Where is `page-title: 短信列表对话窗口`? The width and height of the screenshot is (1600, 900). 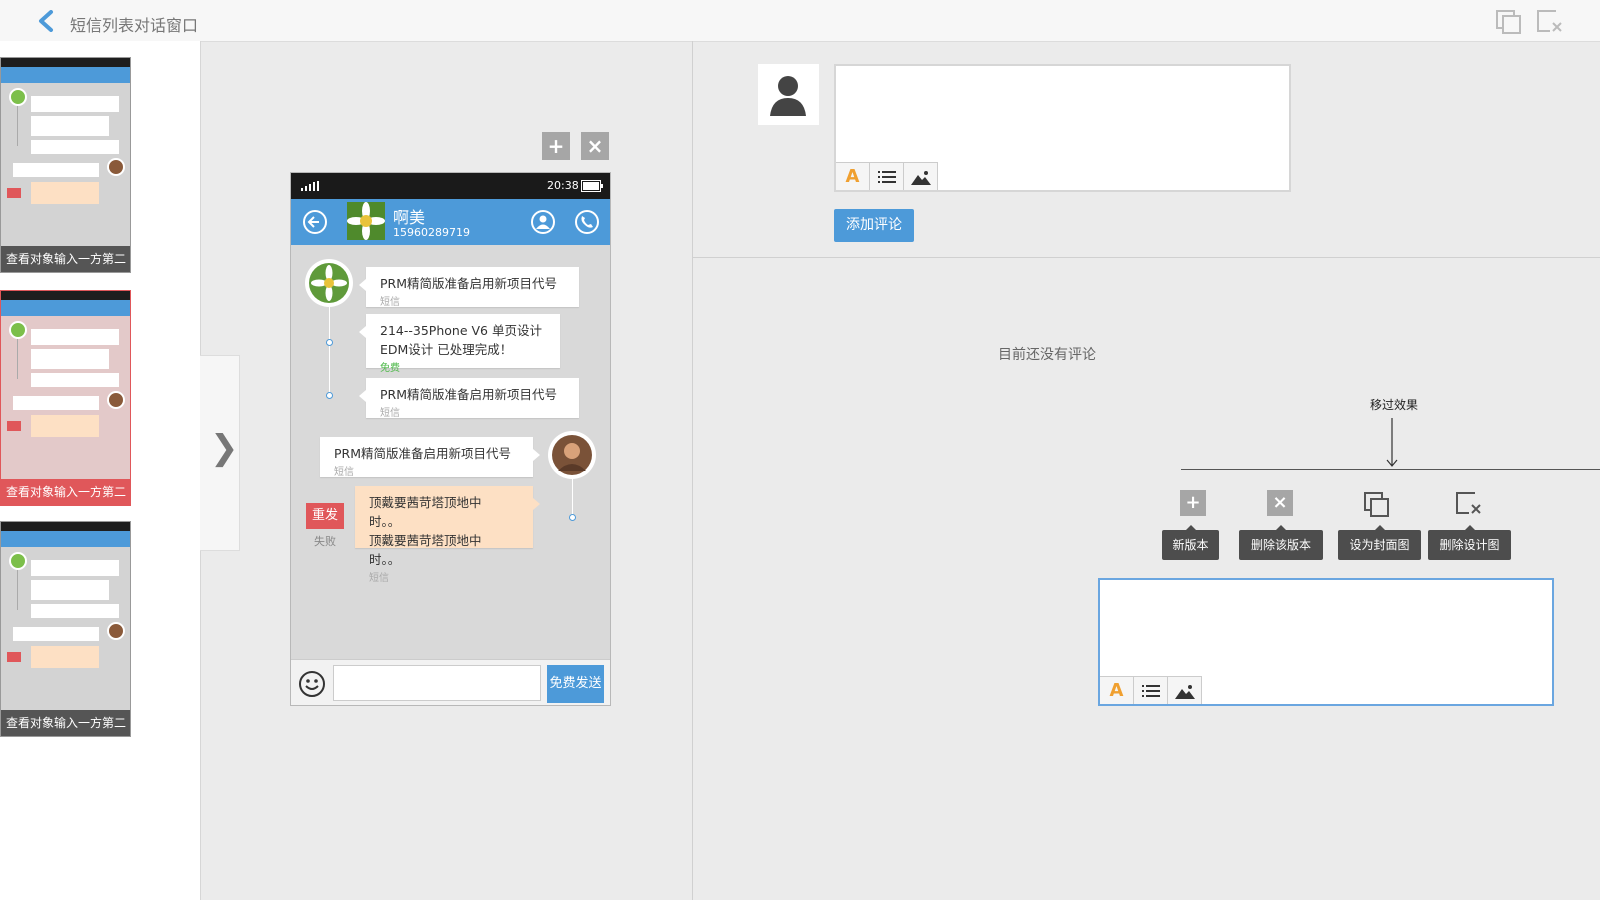 page-title: 短信列表对话窗口 is located at coordinates (134, 25).